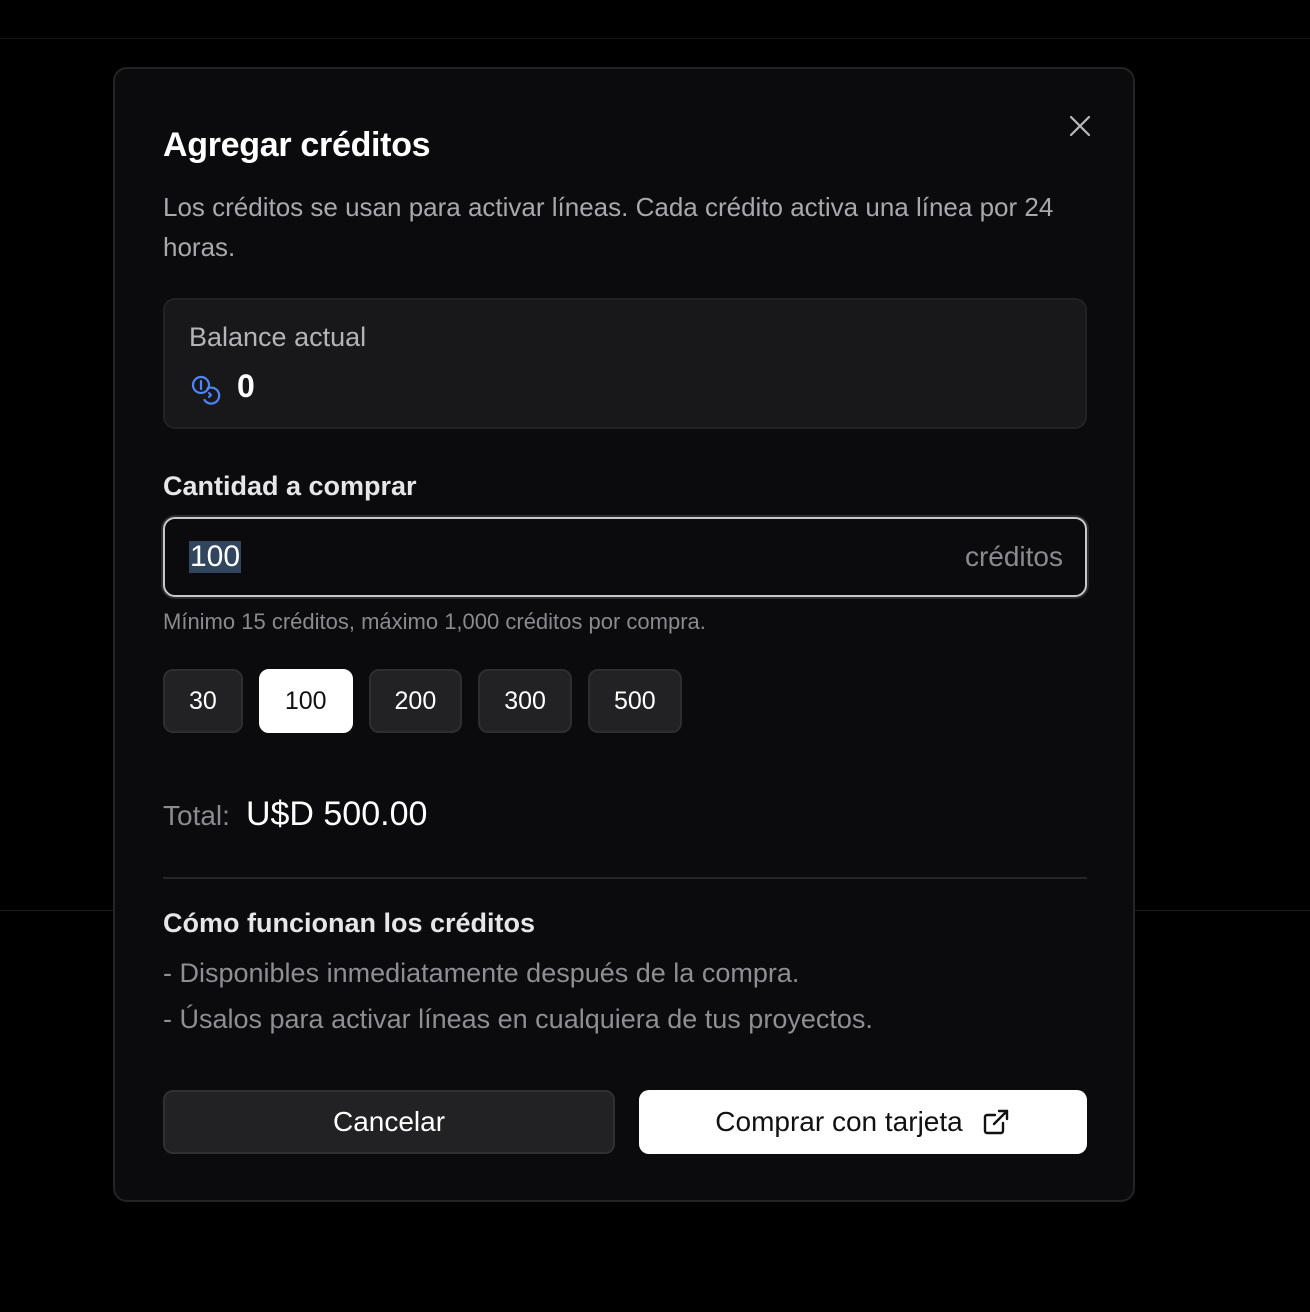  I want to click on how-it-works-title: Cómo funcionan los créditos, so click(349, 923).